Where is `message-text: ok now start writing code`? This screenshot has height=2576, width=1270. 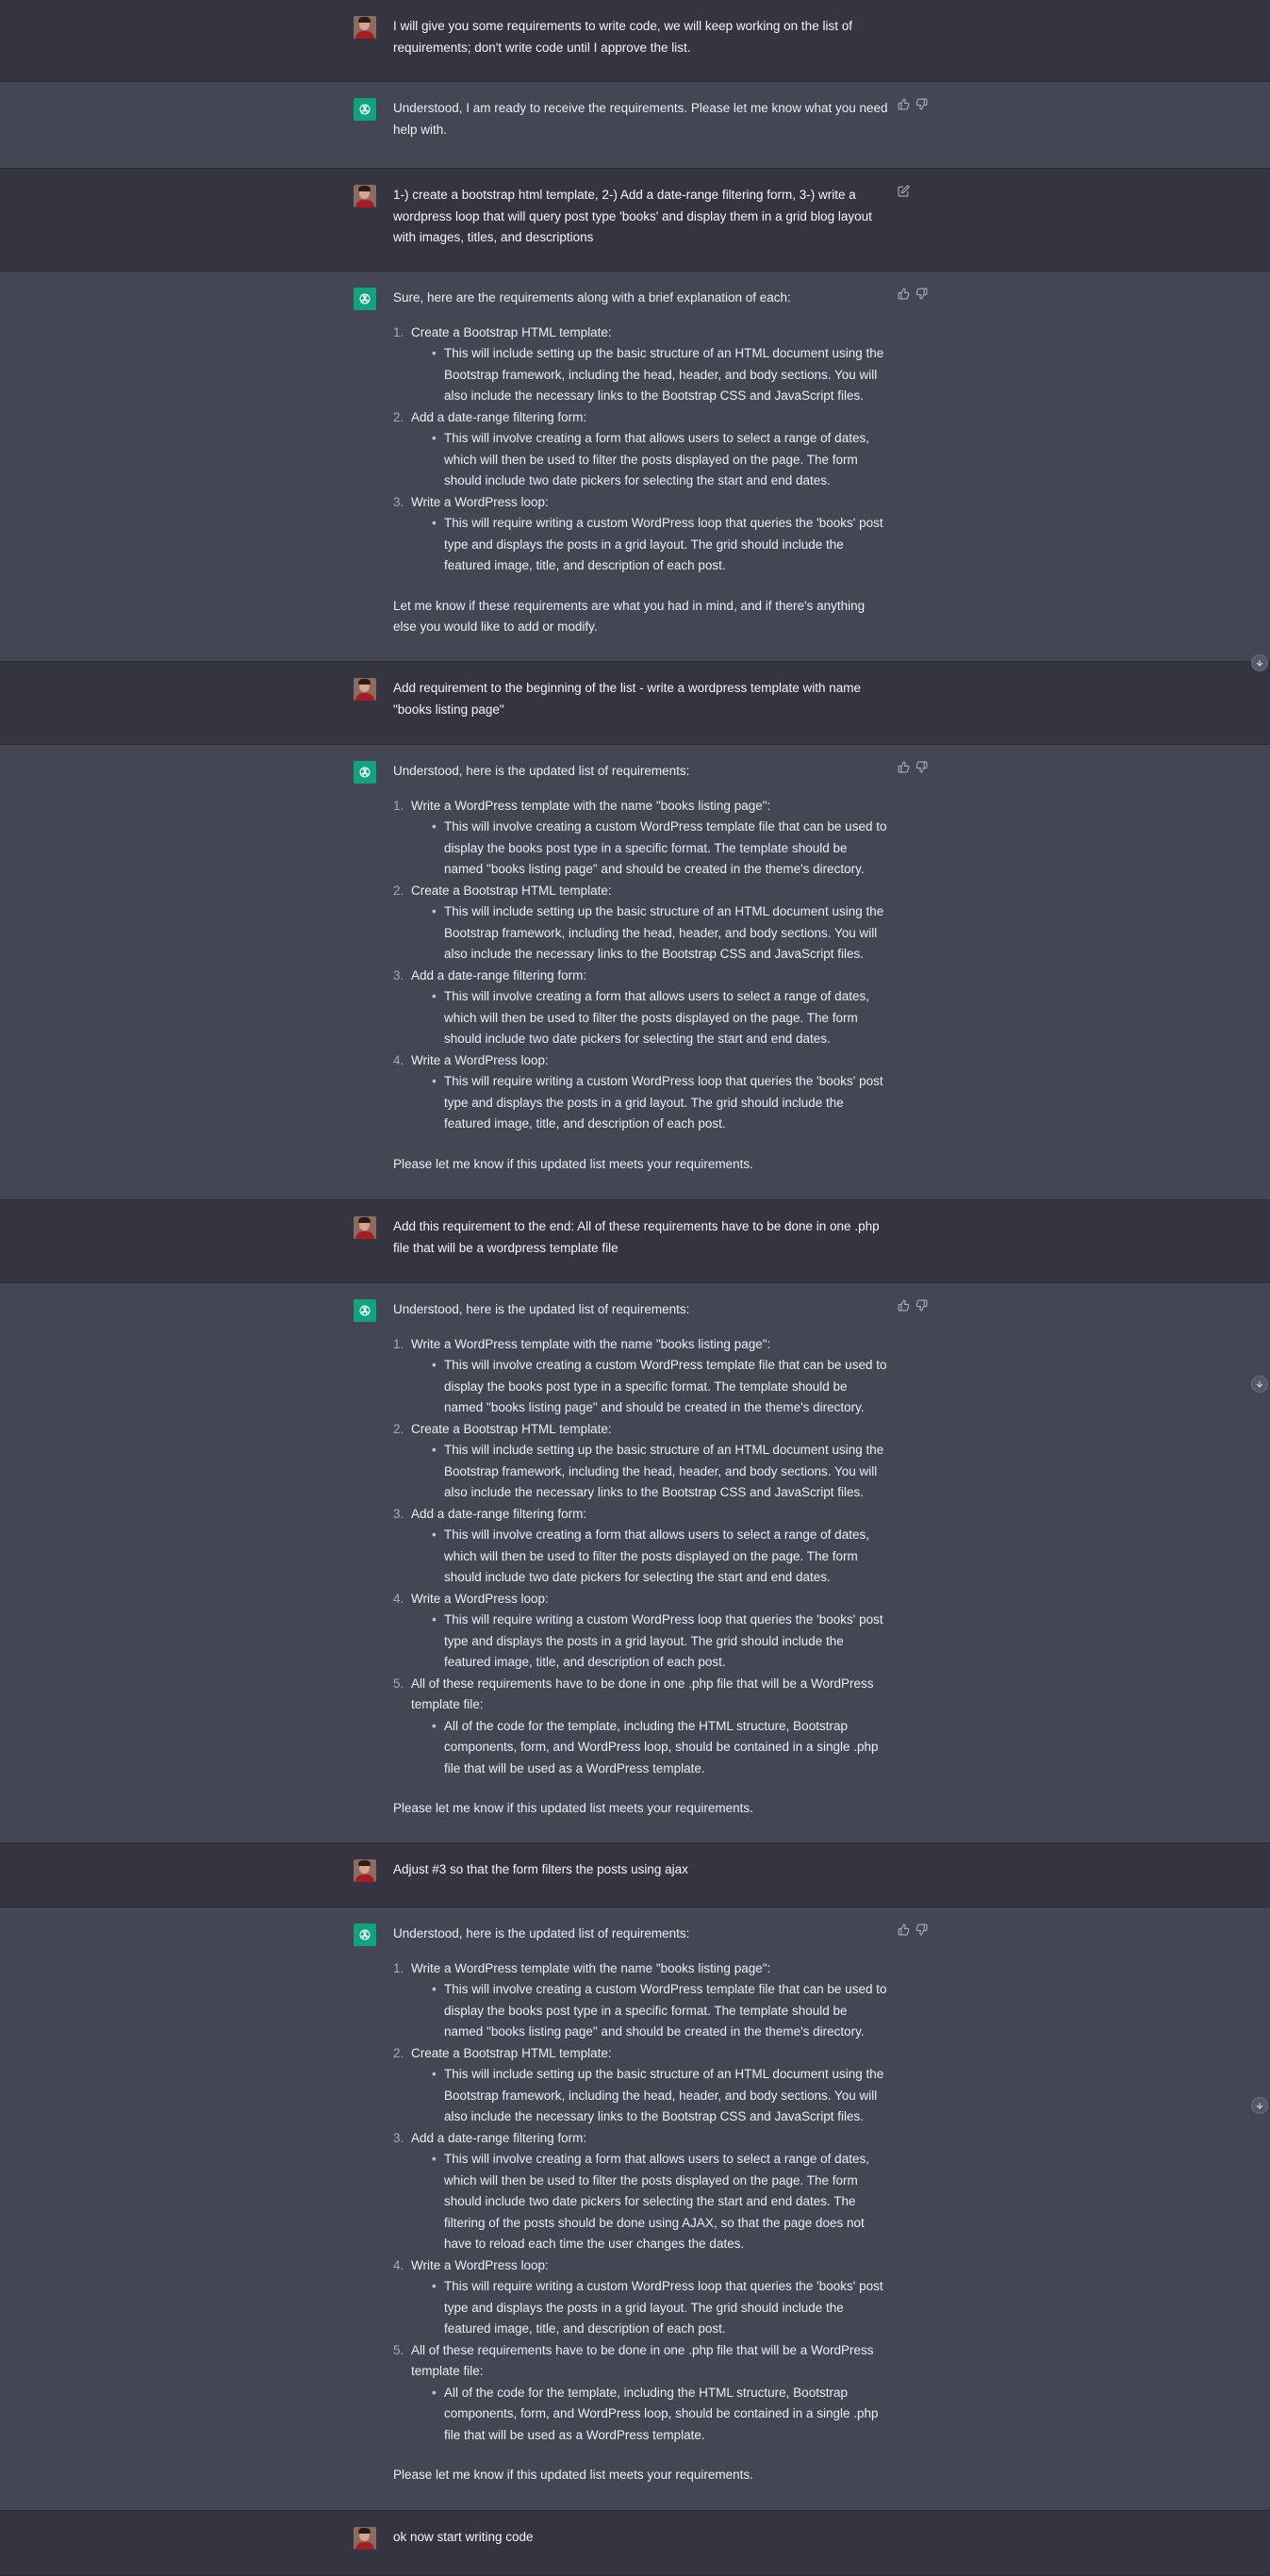 message-text: ok now start writing code is located at coordinates (463, 2537).